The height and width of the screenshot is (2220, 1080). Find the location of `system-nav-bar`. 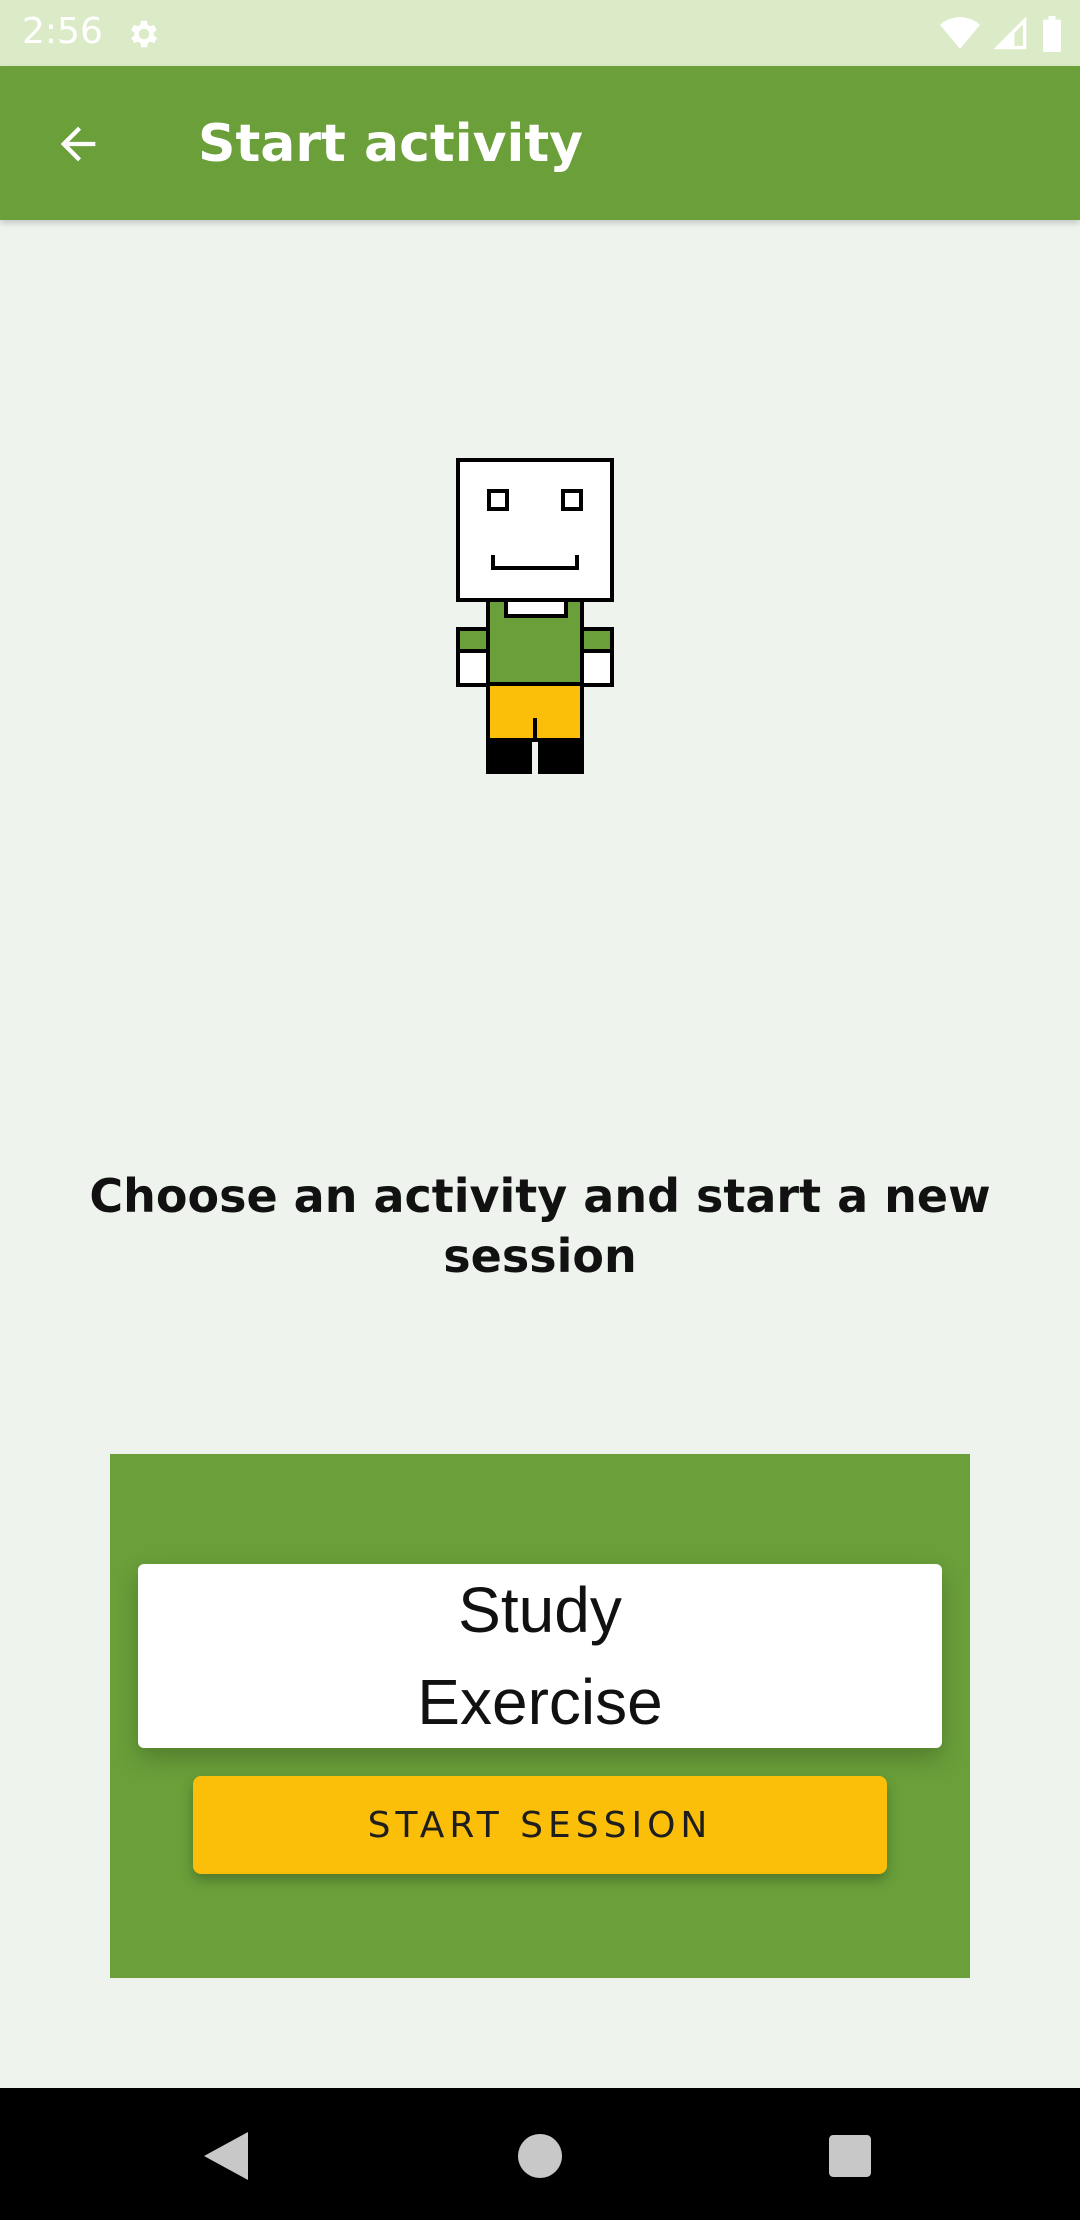

system-nav-bar is located at coordinates (540, 2154).